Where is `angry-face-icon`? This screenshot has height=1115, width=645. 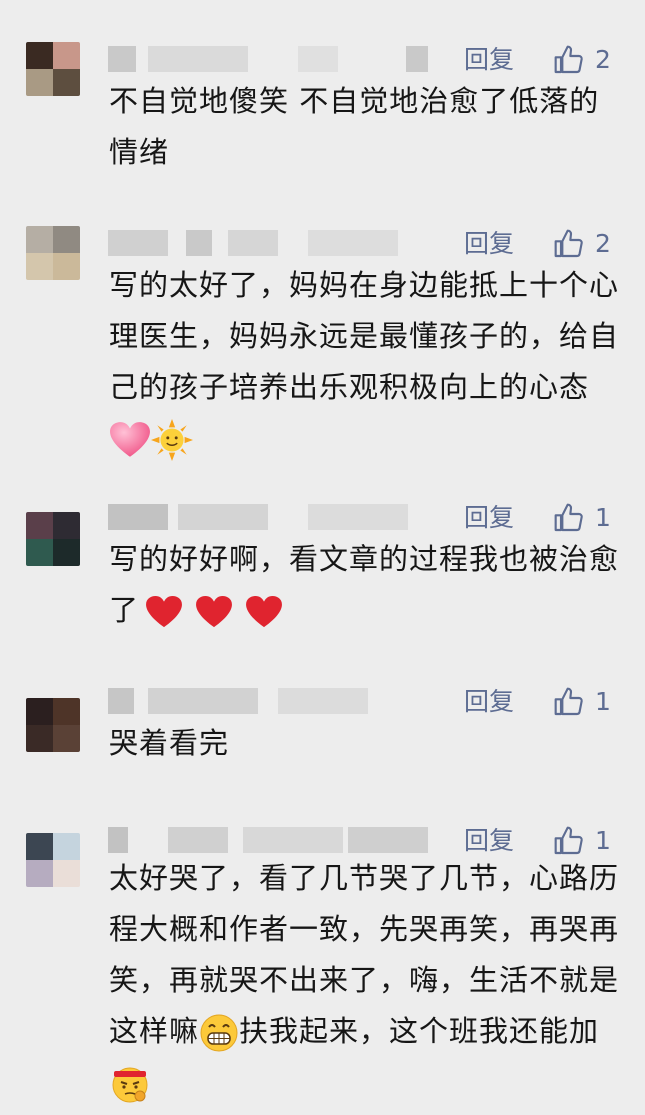 angry-face-icon is located at coordinates (130, 1085).